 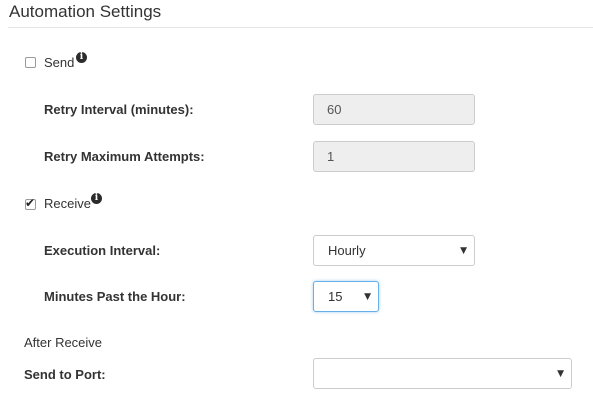 What do you see at coordinates (102, 250) in the screenshot?
I see `execution-interval-label: Execution Interval:` at bounding box center [102, 250].